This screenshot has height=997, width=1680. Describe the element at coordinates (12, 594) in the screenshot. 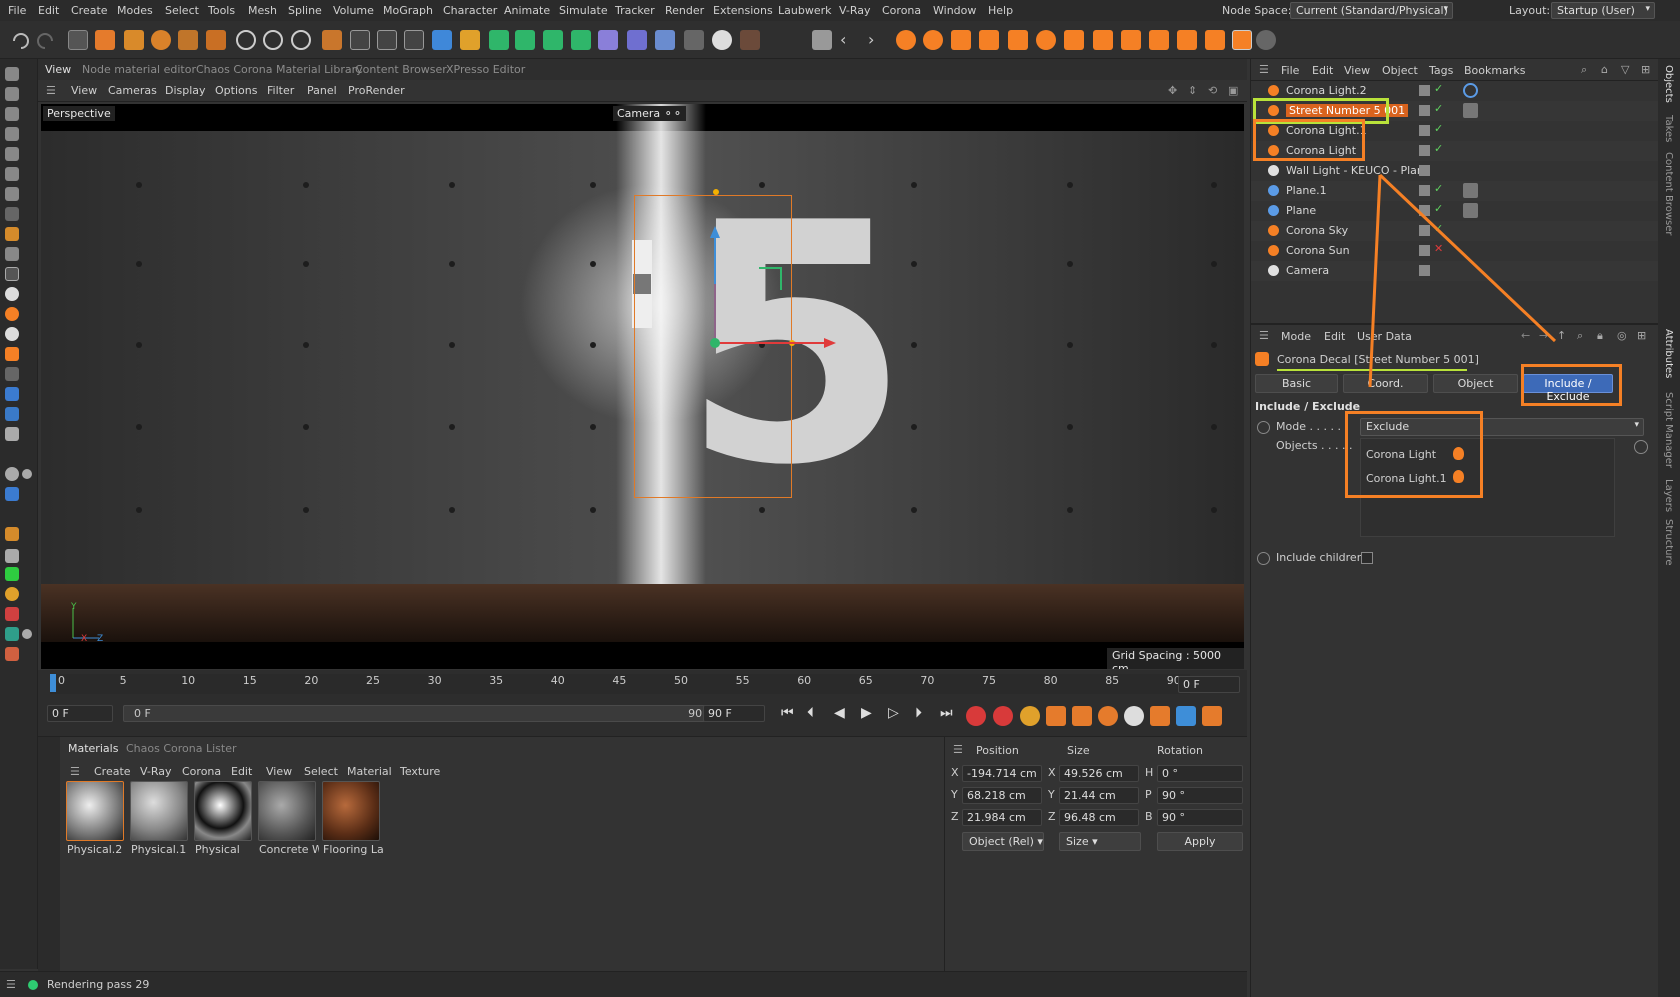

I see `ring-icon` at that location.